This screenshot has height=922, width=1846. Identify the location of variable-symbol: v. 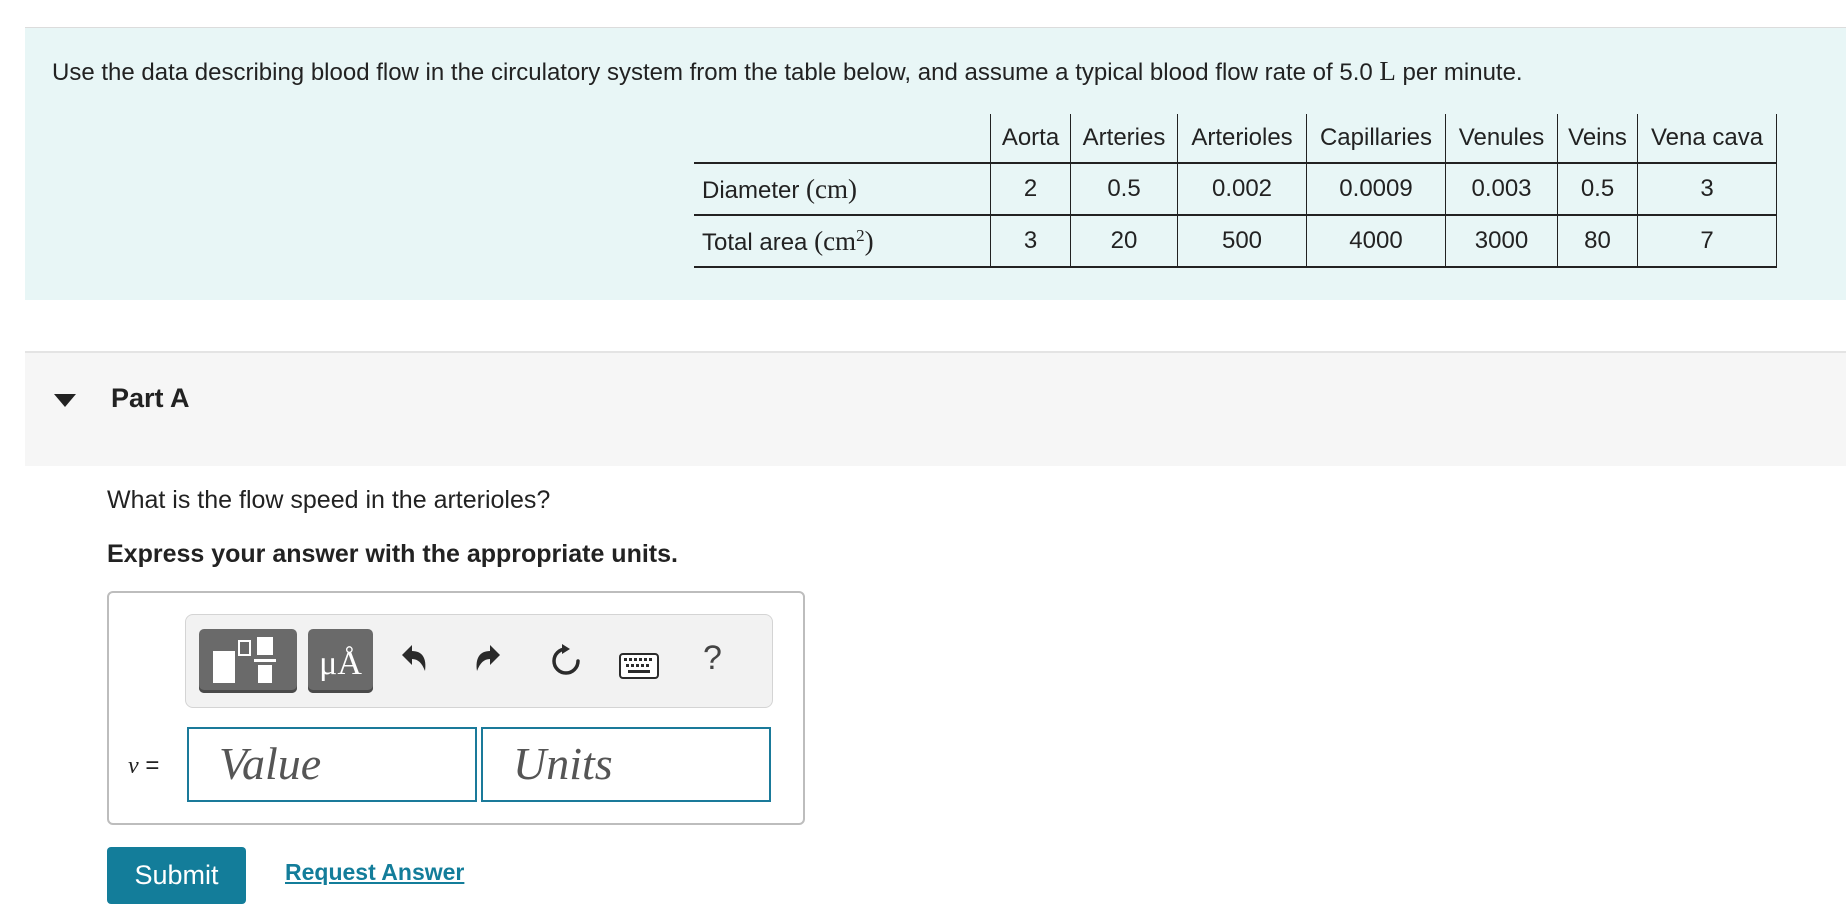
(133, 766).